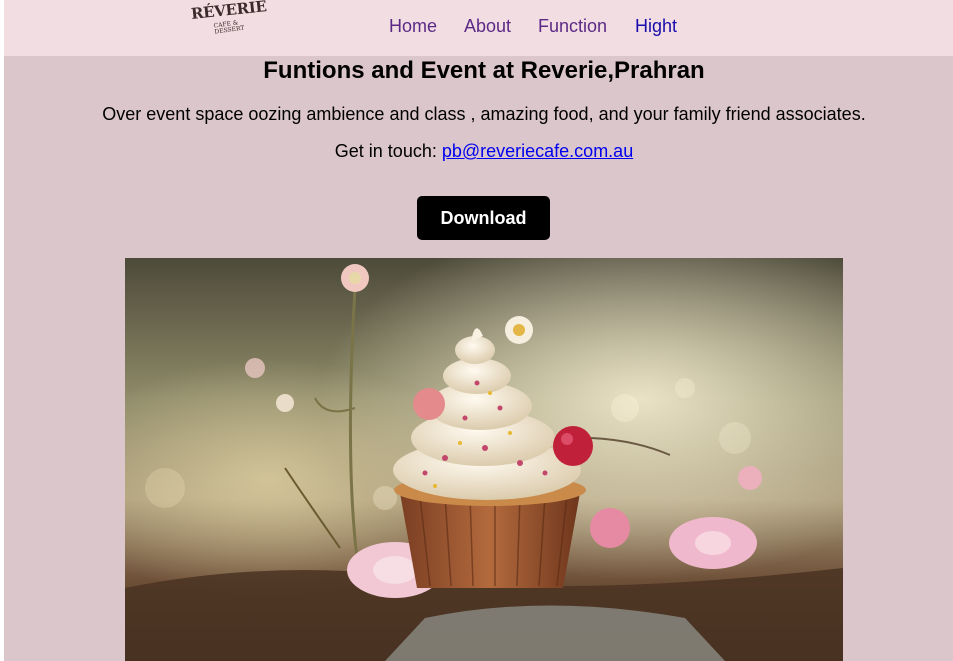 This screenshot has height=661, width=953. Describe the element at coordinates (487, 26) in the screenshot. I see `nav-link-about: About` at that location.